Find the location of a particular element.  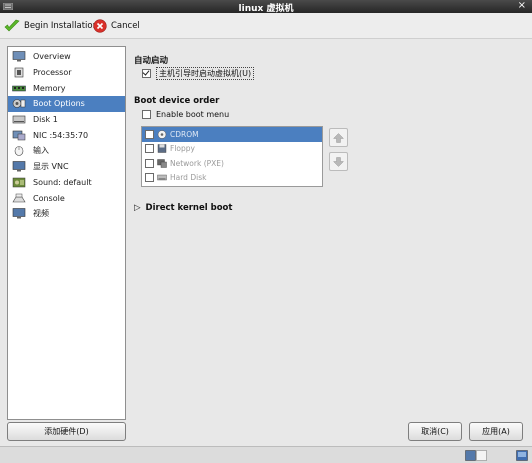

sidebar-item-video: 视频 is located at coordinates (66, 214).